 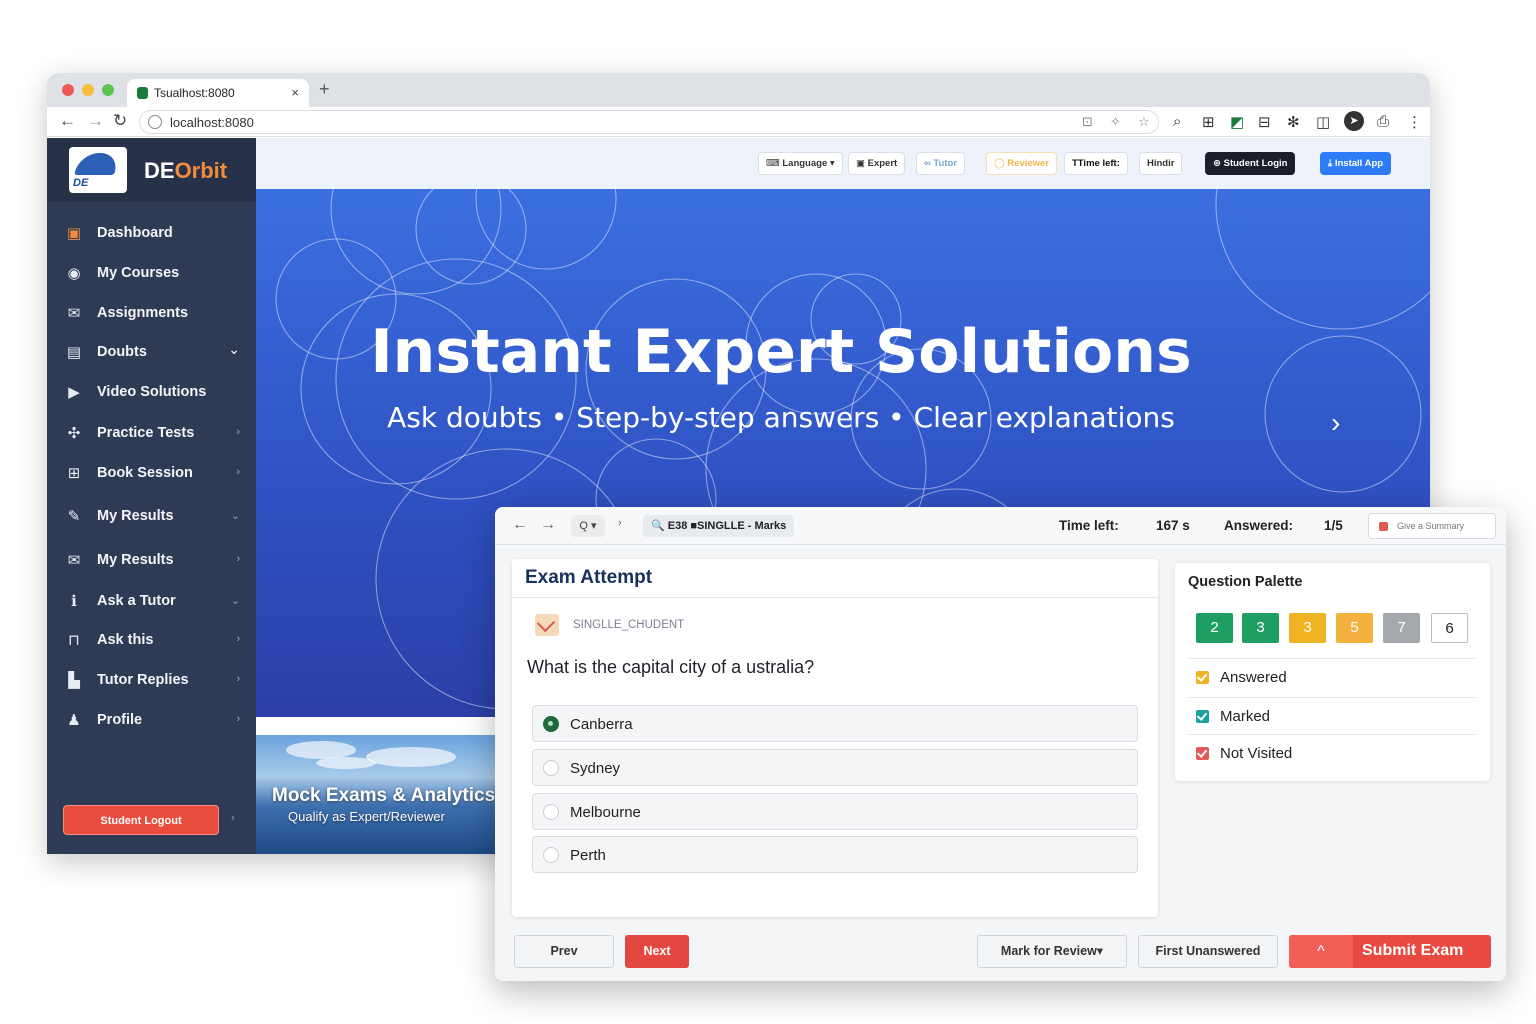 What do you see at coordinates (781, 352) in the screenshot?
I see `hero-title: Instant Expert Solutions` at bounding box center [781, 352].